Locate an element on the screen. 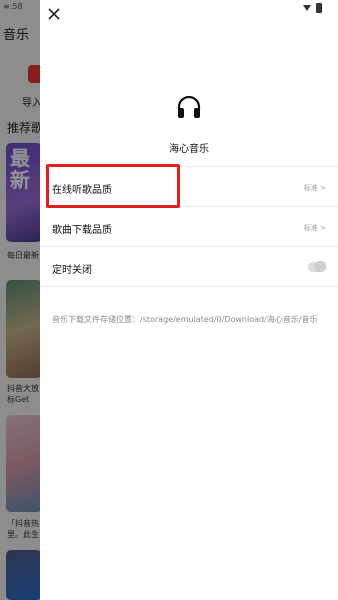 The height and width of the screenshot is (600, 338). setting-sleep-timer: 定时关闭 is located at coordinates (189, 266).